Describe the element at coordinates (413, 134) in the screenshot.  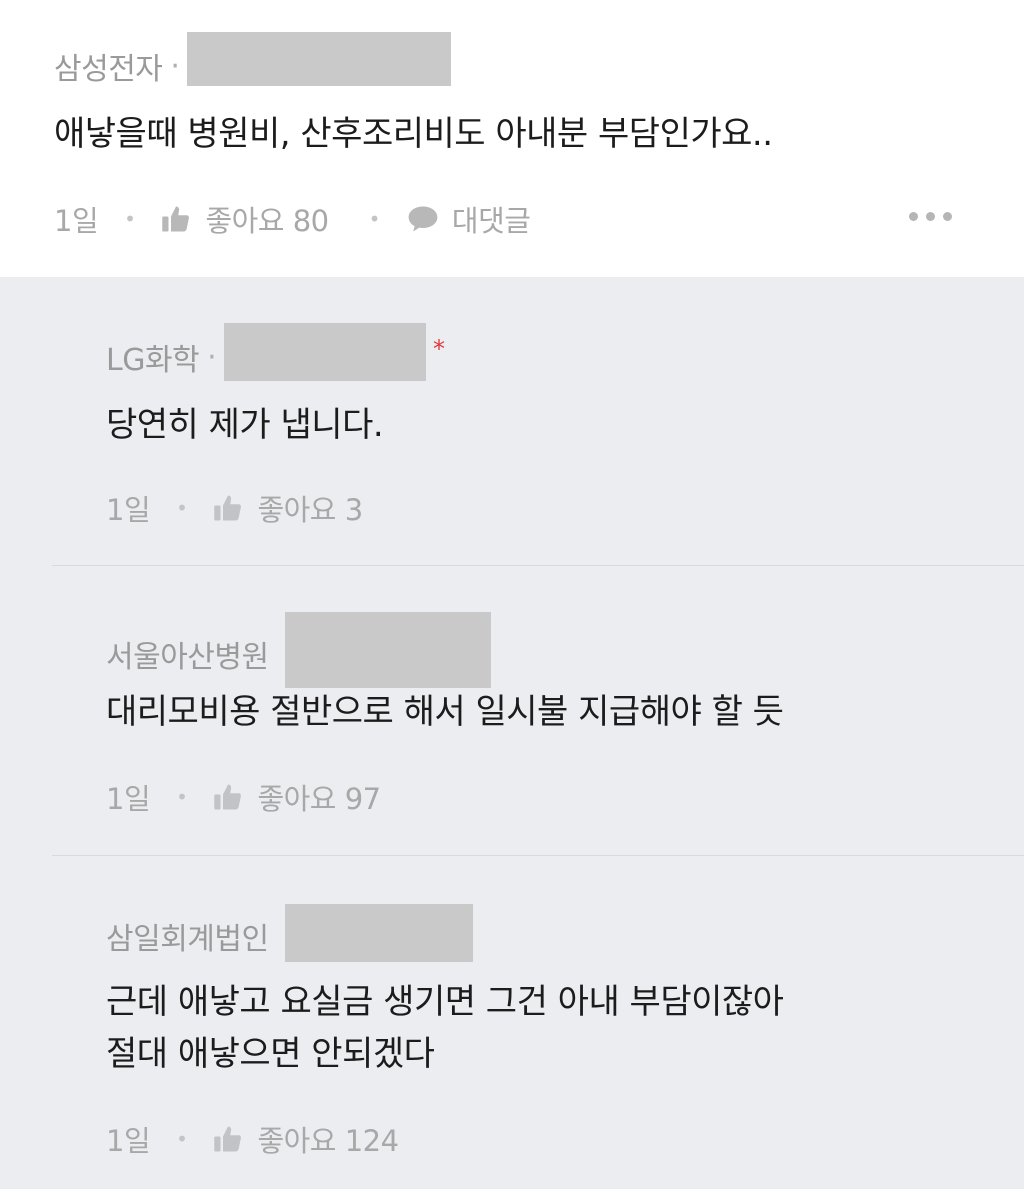
I see `comment-text: 애낳을때 병원비, 산후조리비도 아내분 부담인가요..` at that location.